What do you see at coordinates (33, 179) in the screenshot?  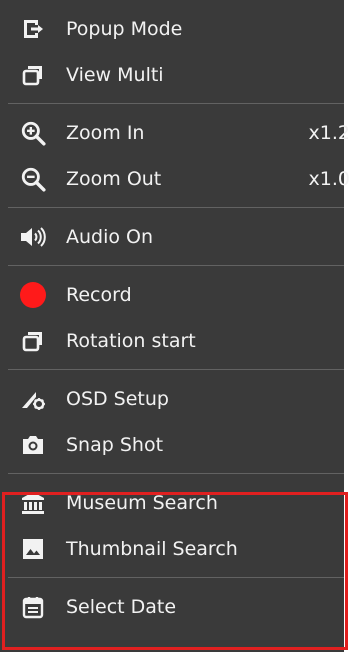 I see `zoom-out-icon` at bounding box center [33, 179].